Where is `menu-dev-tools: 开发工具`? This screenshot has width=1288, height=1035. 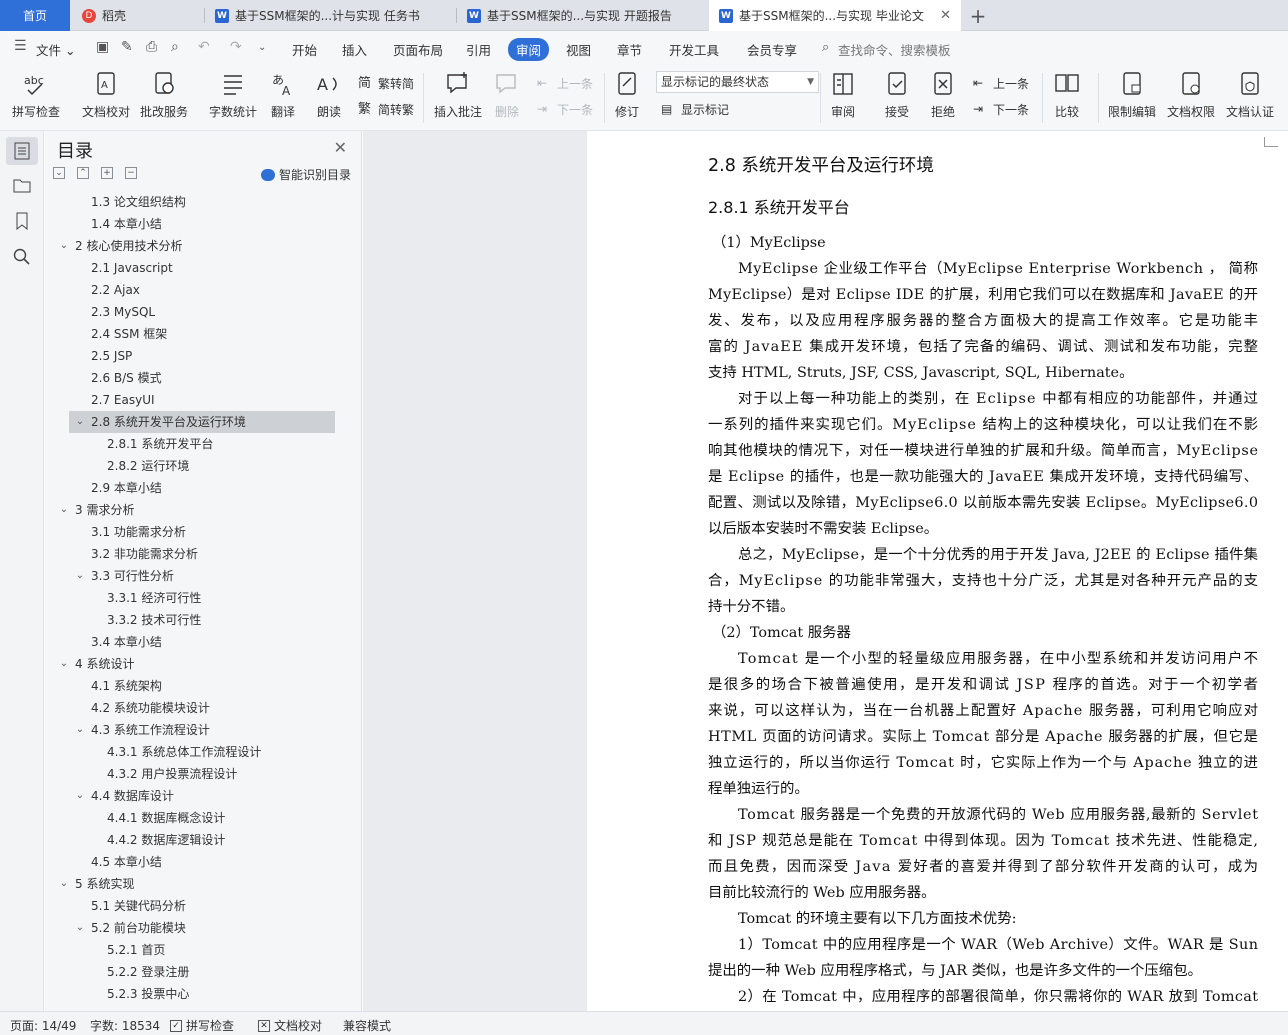
menu-dev-tools: 开发工具 is located at coordinates (694, 49).